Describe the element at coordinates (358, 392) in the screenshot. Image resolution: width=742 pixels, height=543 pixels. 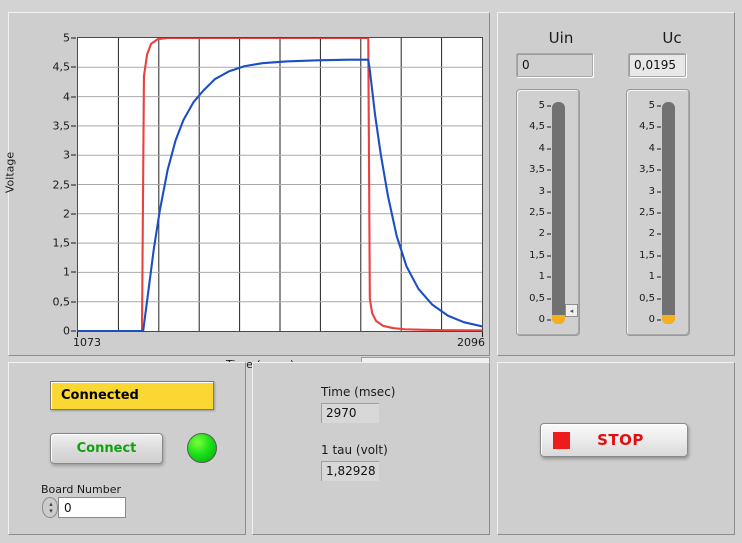
I see `time-label: Time (msec)` at that location.